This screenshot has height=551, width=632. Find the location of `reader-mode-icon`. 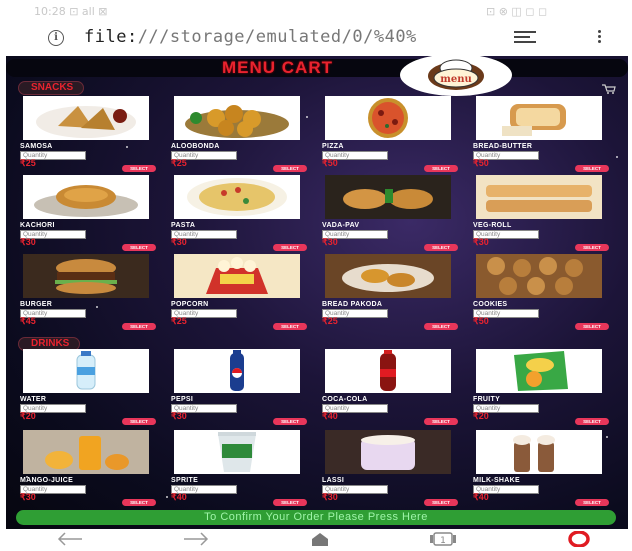

reader-mode-icon is located at coordinates (525, 37).